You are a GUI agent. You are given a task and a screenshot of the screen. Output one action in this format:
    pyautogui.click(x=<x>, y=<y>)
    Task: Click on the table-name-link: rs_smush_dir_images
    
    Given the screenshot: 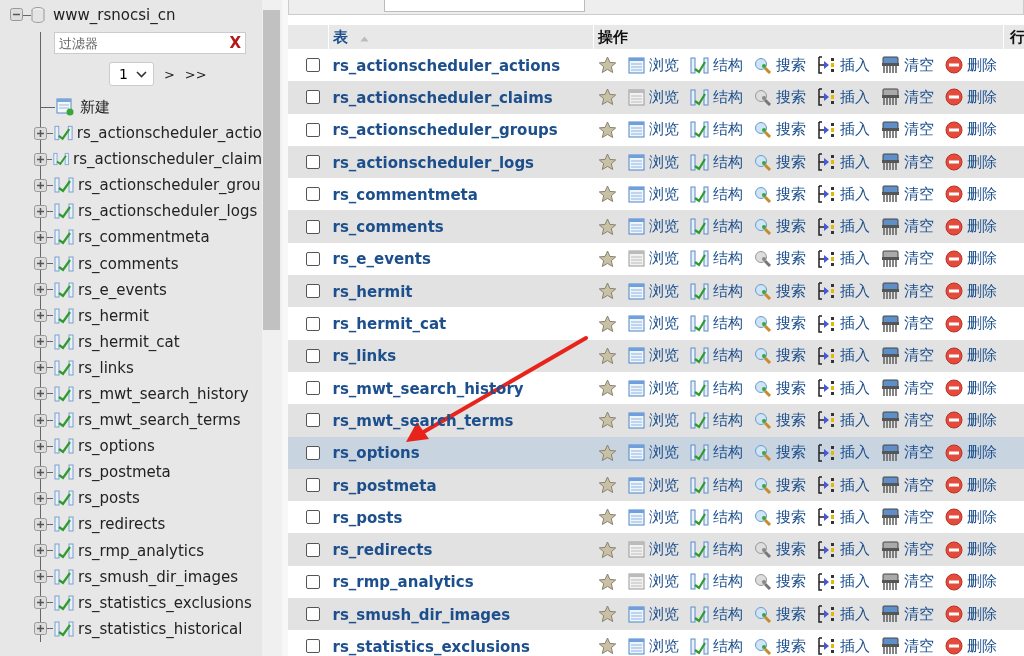 What is the action you would take?
    pyautogui.click(x=421, y=614)
    